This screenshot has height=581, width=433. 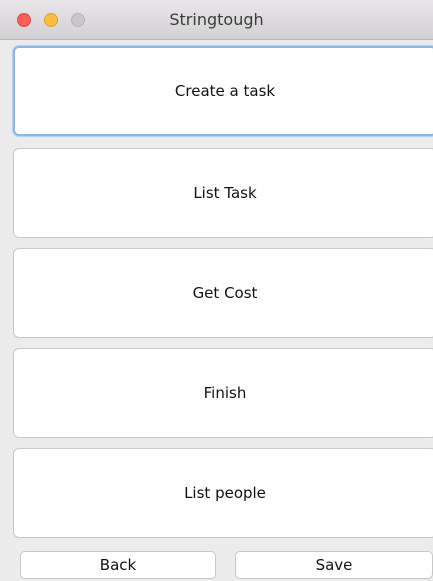 I want to click on title-bar: Stringtough, so click(x=216, y=20).